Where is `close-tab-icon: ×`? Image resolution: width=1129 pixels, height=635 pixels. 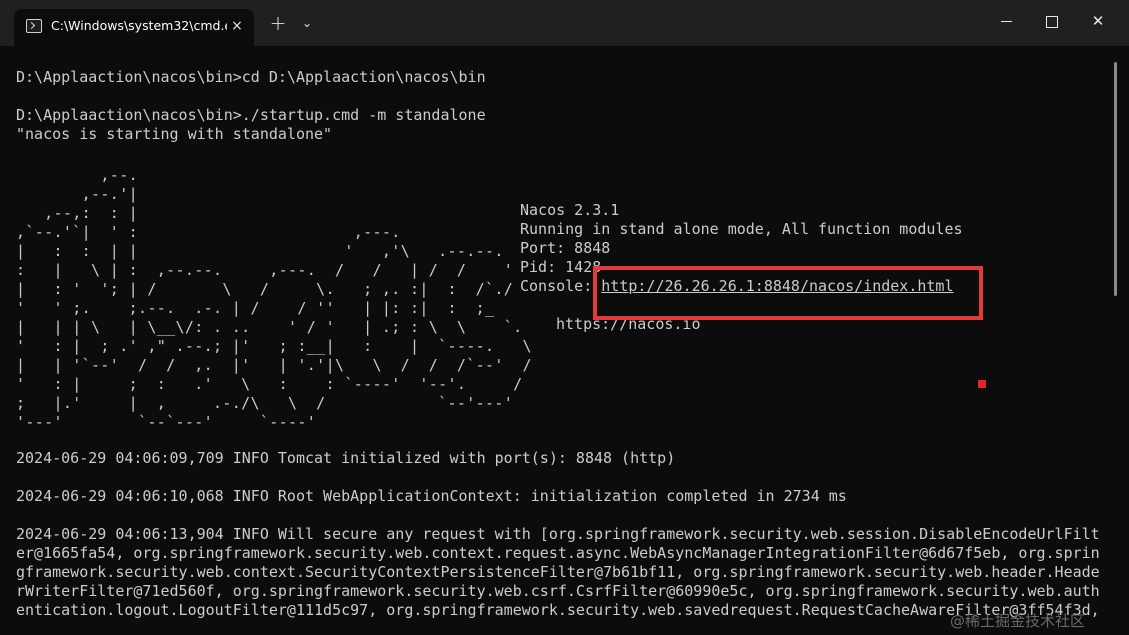 close-tab-icon: × is located at coordinates (237, 26).